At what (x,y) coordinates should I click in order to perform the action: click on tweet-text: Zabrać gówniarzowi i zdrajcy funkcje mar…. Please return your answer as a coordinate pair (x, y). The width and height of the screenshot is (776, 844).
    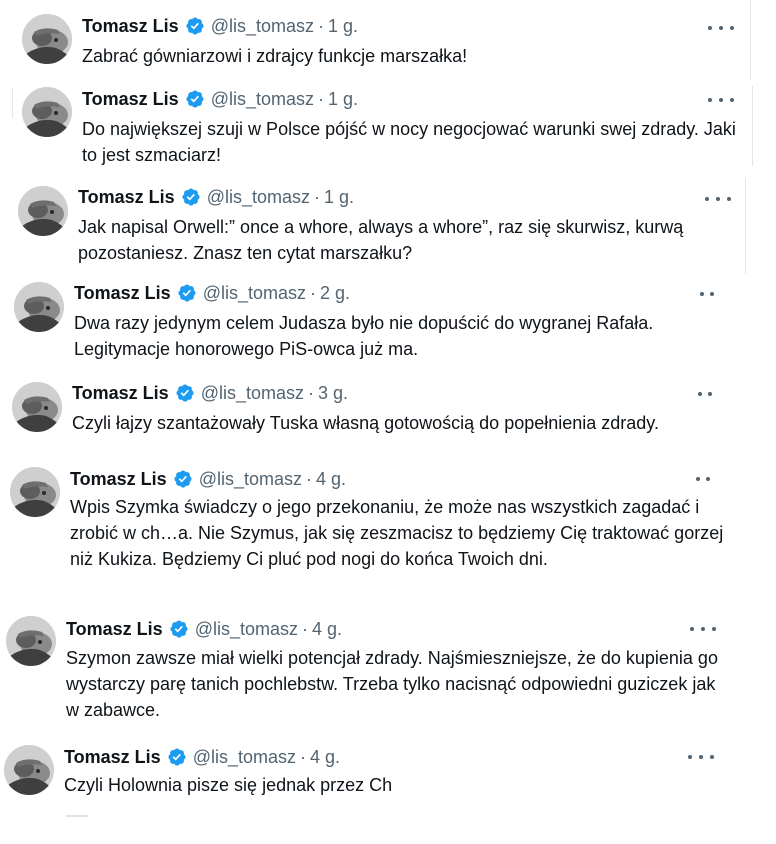
    Looking at the image, I should click on (275, 56).